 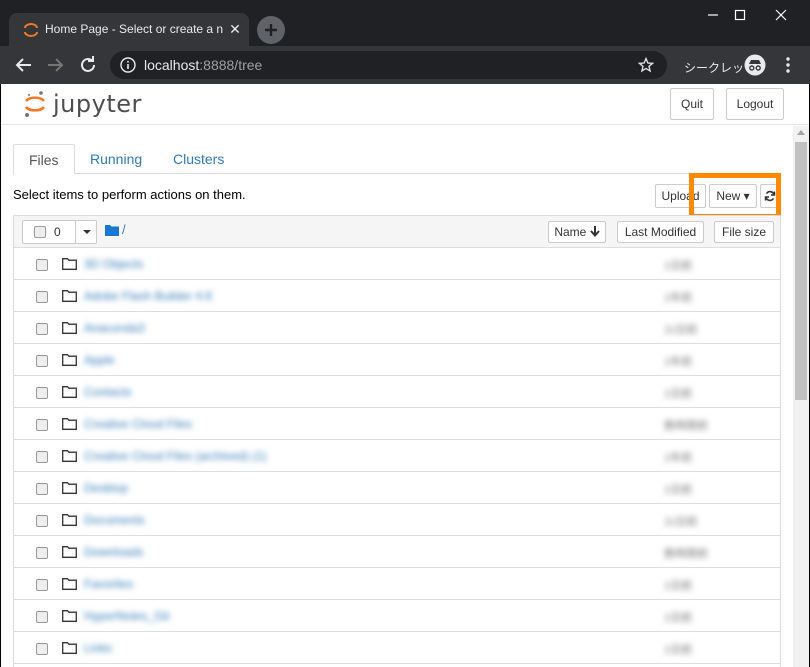 What do you see at coordinates (99, 360) in the screenshot?
I see `file-name-link: Apple` at bounding box center [99, 360].